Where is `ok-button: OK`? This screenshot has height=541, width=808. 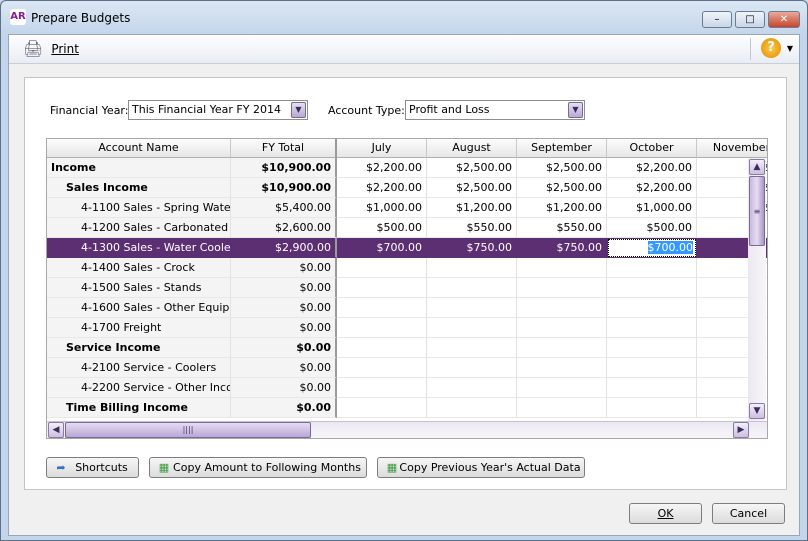
ok-button: OK is located at coordinates (665, 513).